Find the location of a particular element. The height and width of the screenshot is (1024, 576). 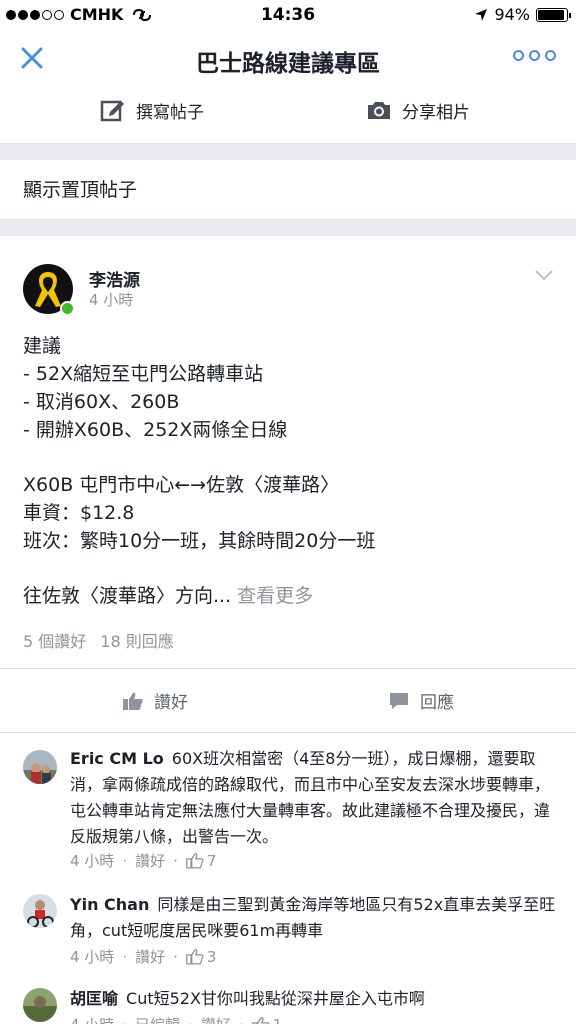

comments-count: 18 則回應 is located at coordinates (136, 640).